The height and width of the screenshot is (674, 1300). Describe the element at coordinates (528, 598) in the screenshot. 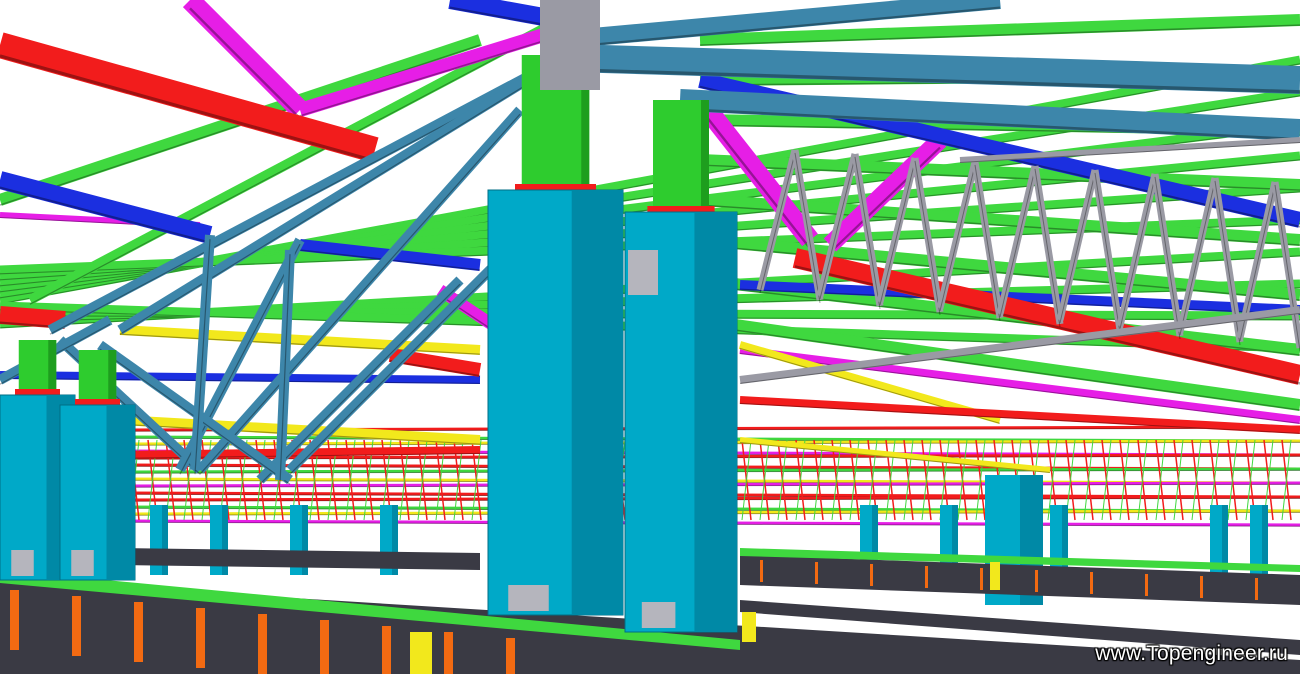

I see `main-column-left-anchor-plate` at that location.